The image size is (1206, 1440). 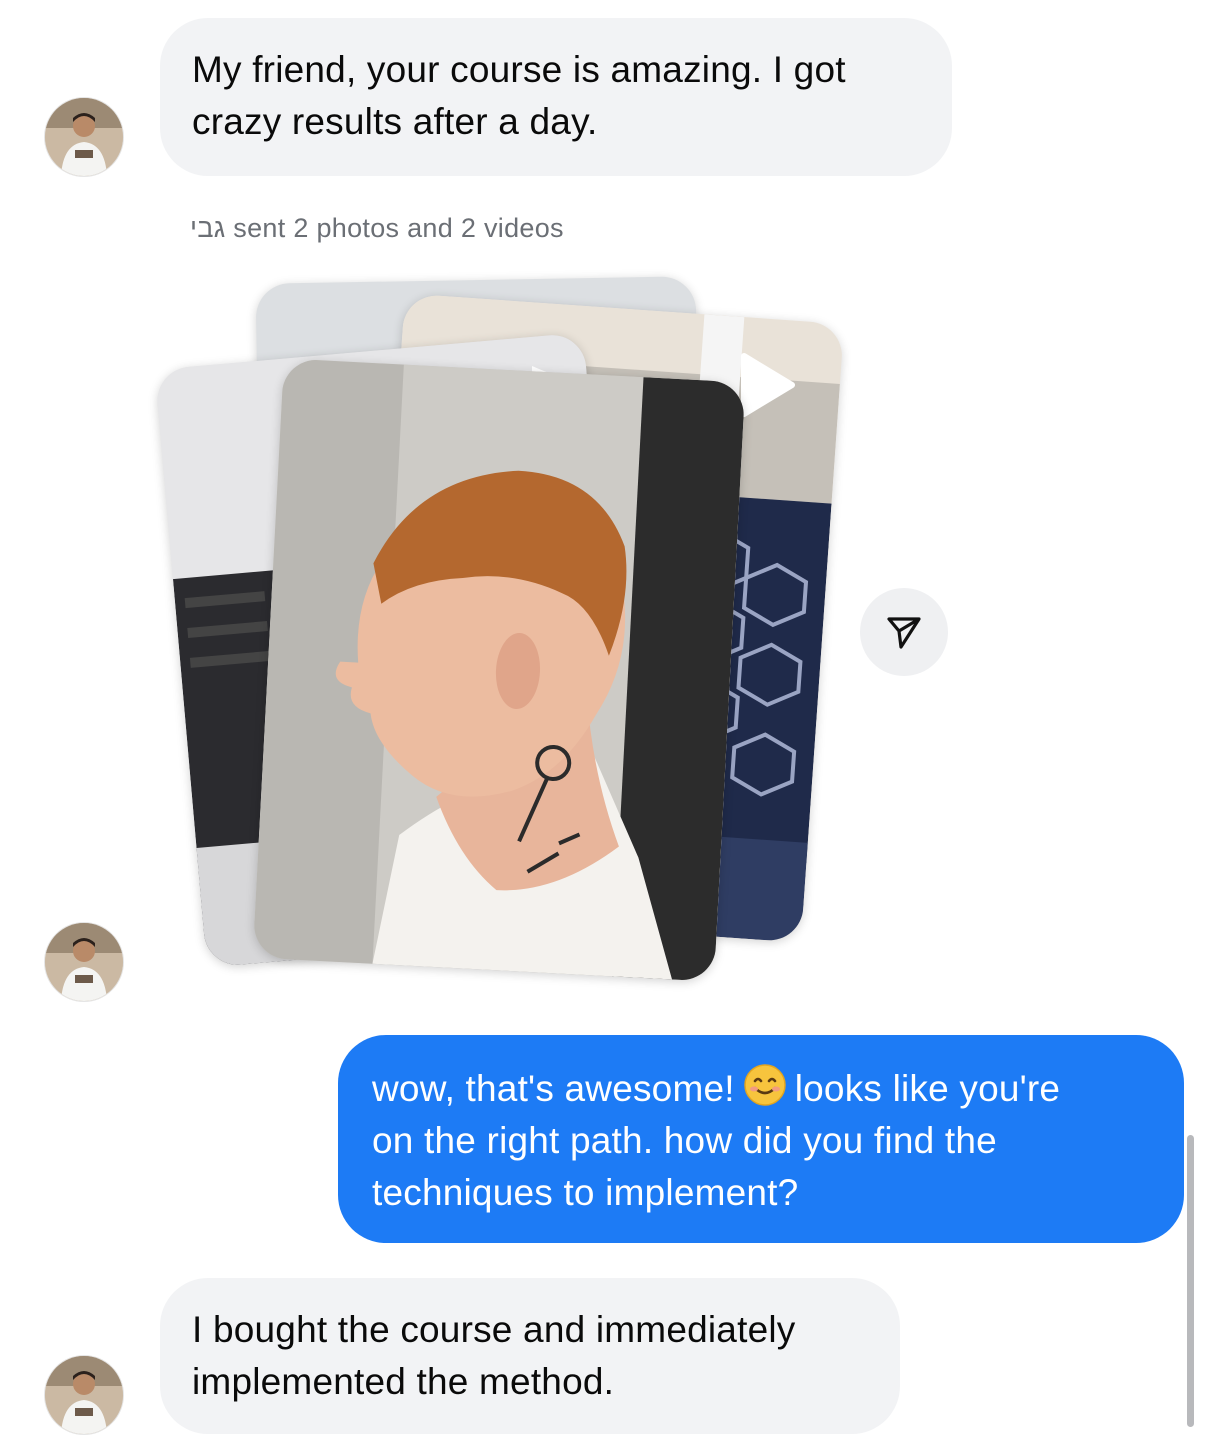 I want to click on smiling-face-emoji-icon, so click(x=765, y=1085).